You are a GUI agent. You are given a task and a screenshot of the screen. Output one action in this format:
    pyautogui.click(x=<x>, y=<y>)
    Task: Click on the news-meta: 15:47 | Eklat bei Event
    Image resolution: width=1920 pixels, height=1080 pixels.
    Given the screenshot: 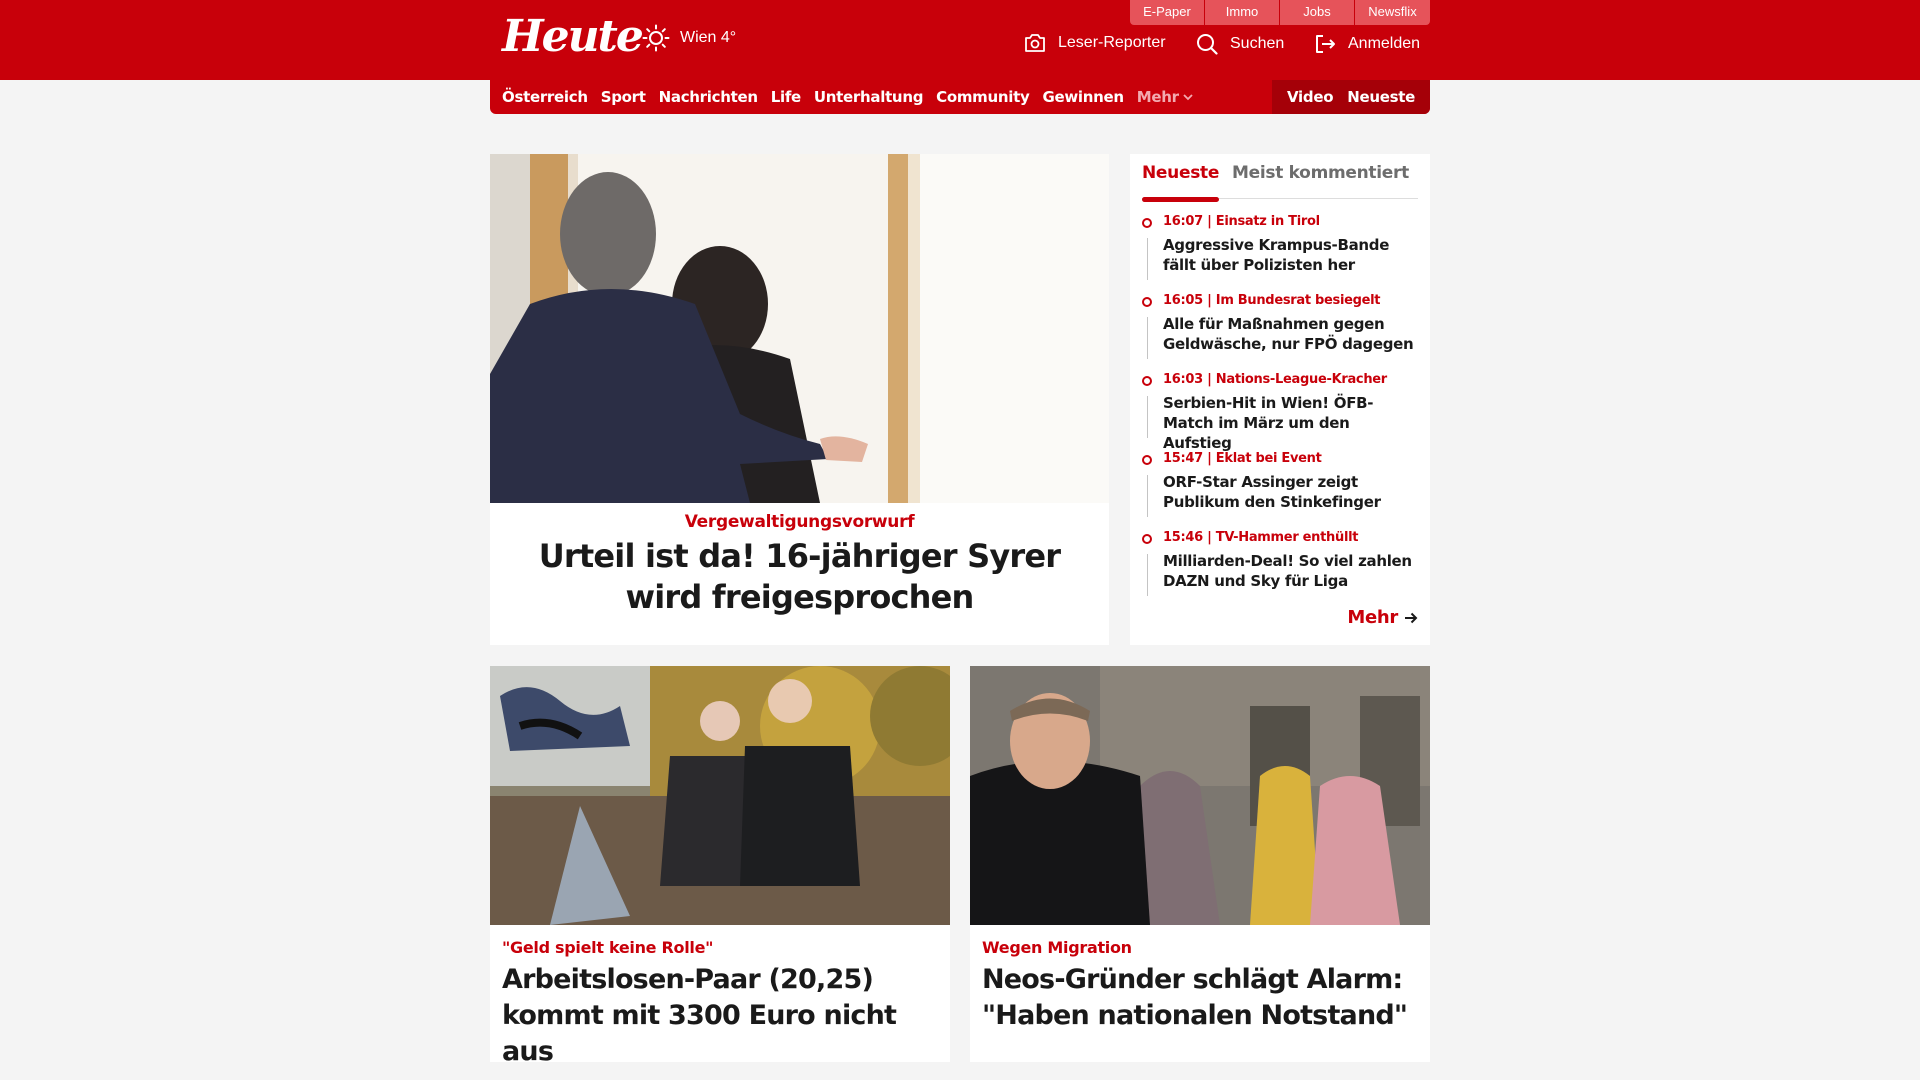 What is the action you would take?
    pyautogui.click(x=1242, y=458)
    